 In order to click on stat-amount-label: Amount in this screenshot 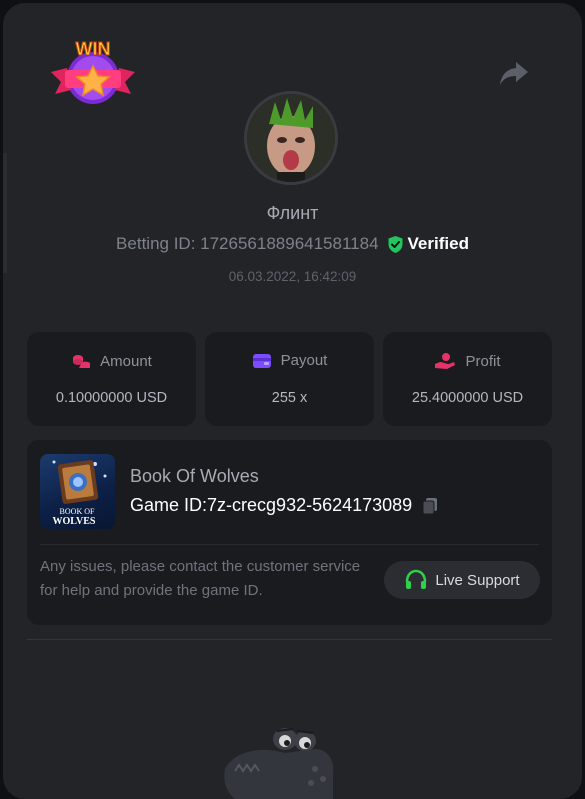, I will do `click(126, 361)`.